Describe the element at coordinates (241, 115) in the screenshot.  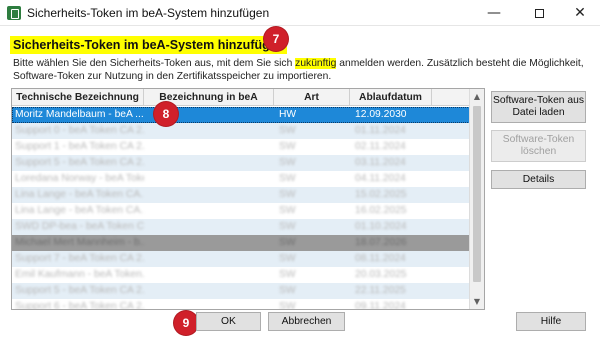
I see `table-row: Moritz Mandelbaum - beA ... HW 12.09.2030` at that location.